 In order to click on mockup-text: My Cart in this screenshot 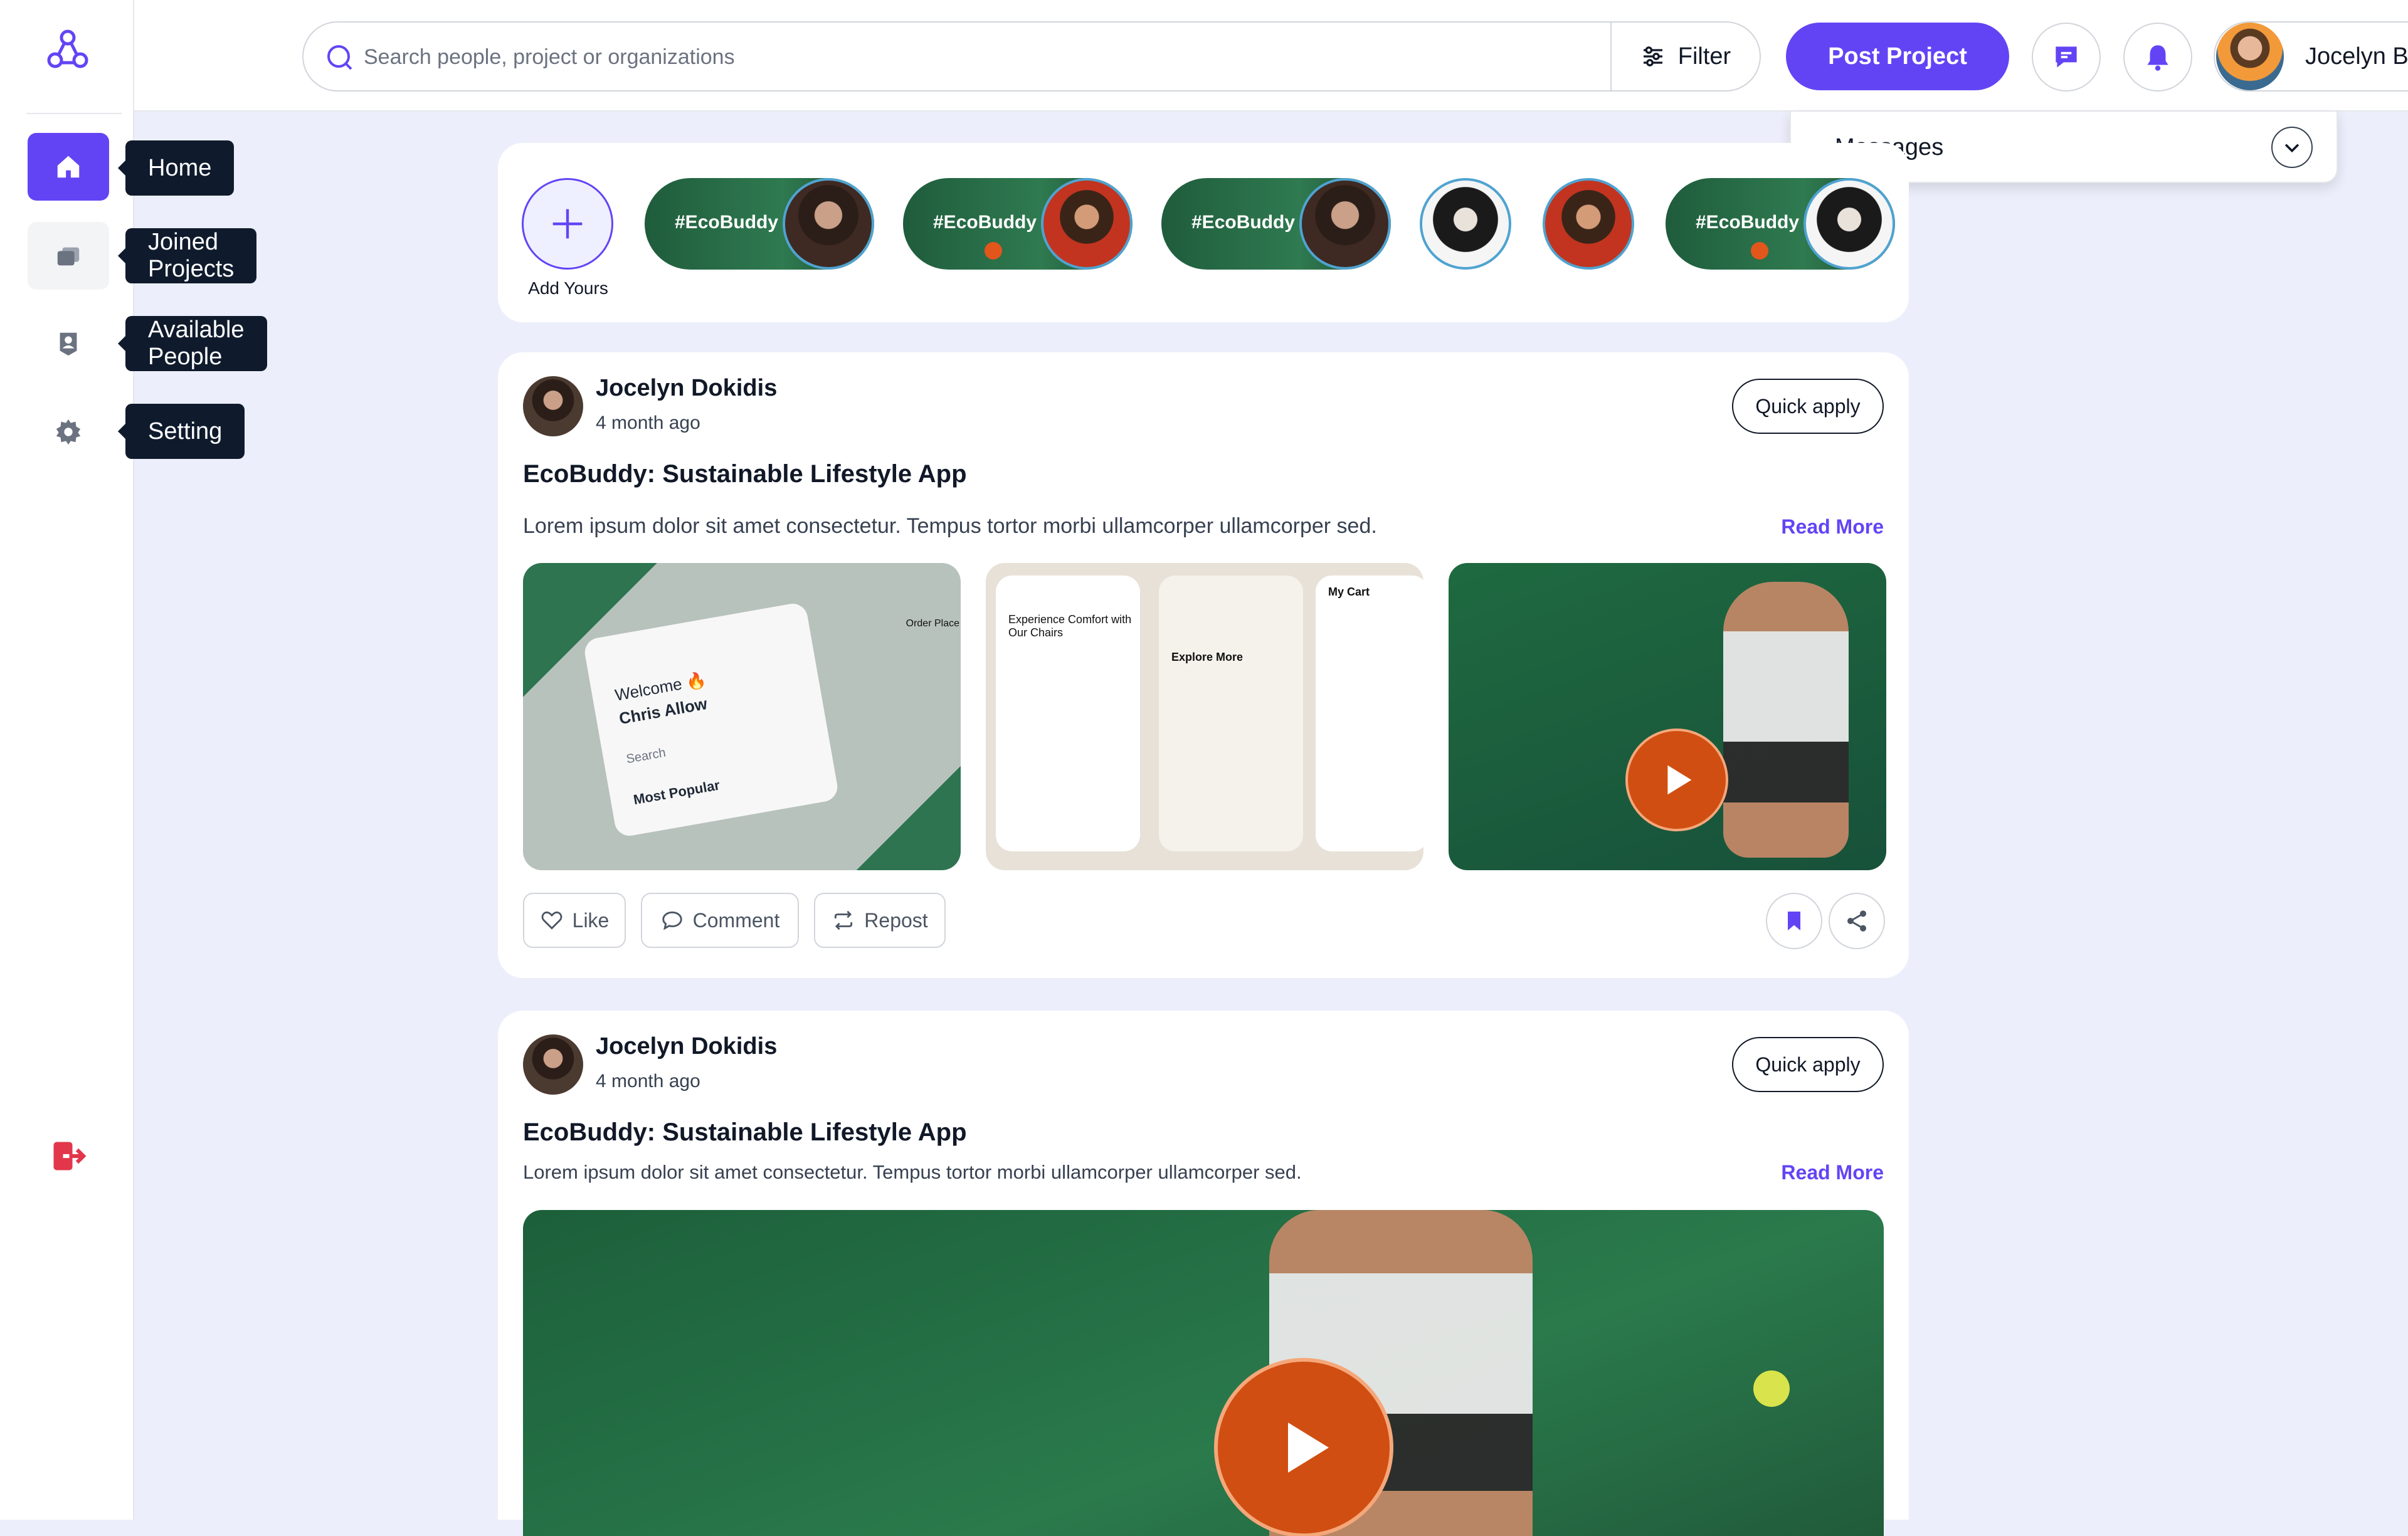, I will do `click(1349, 592)`.